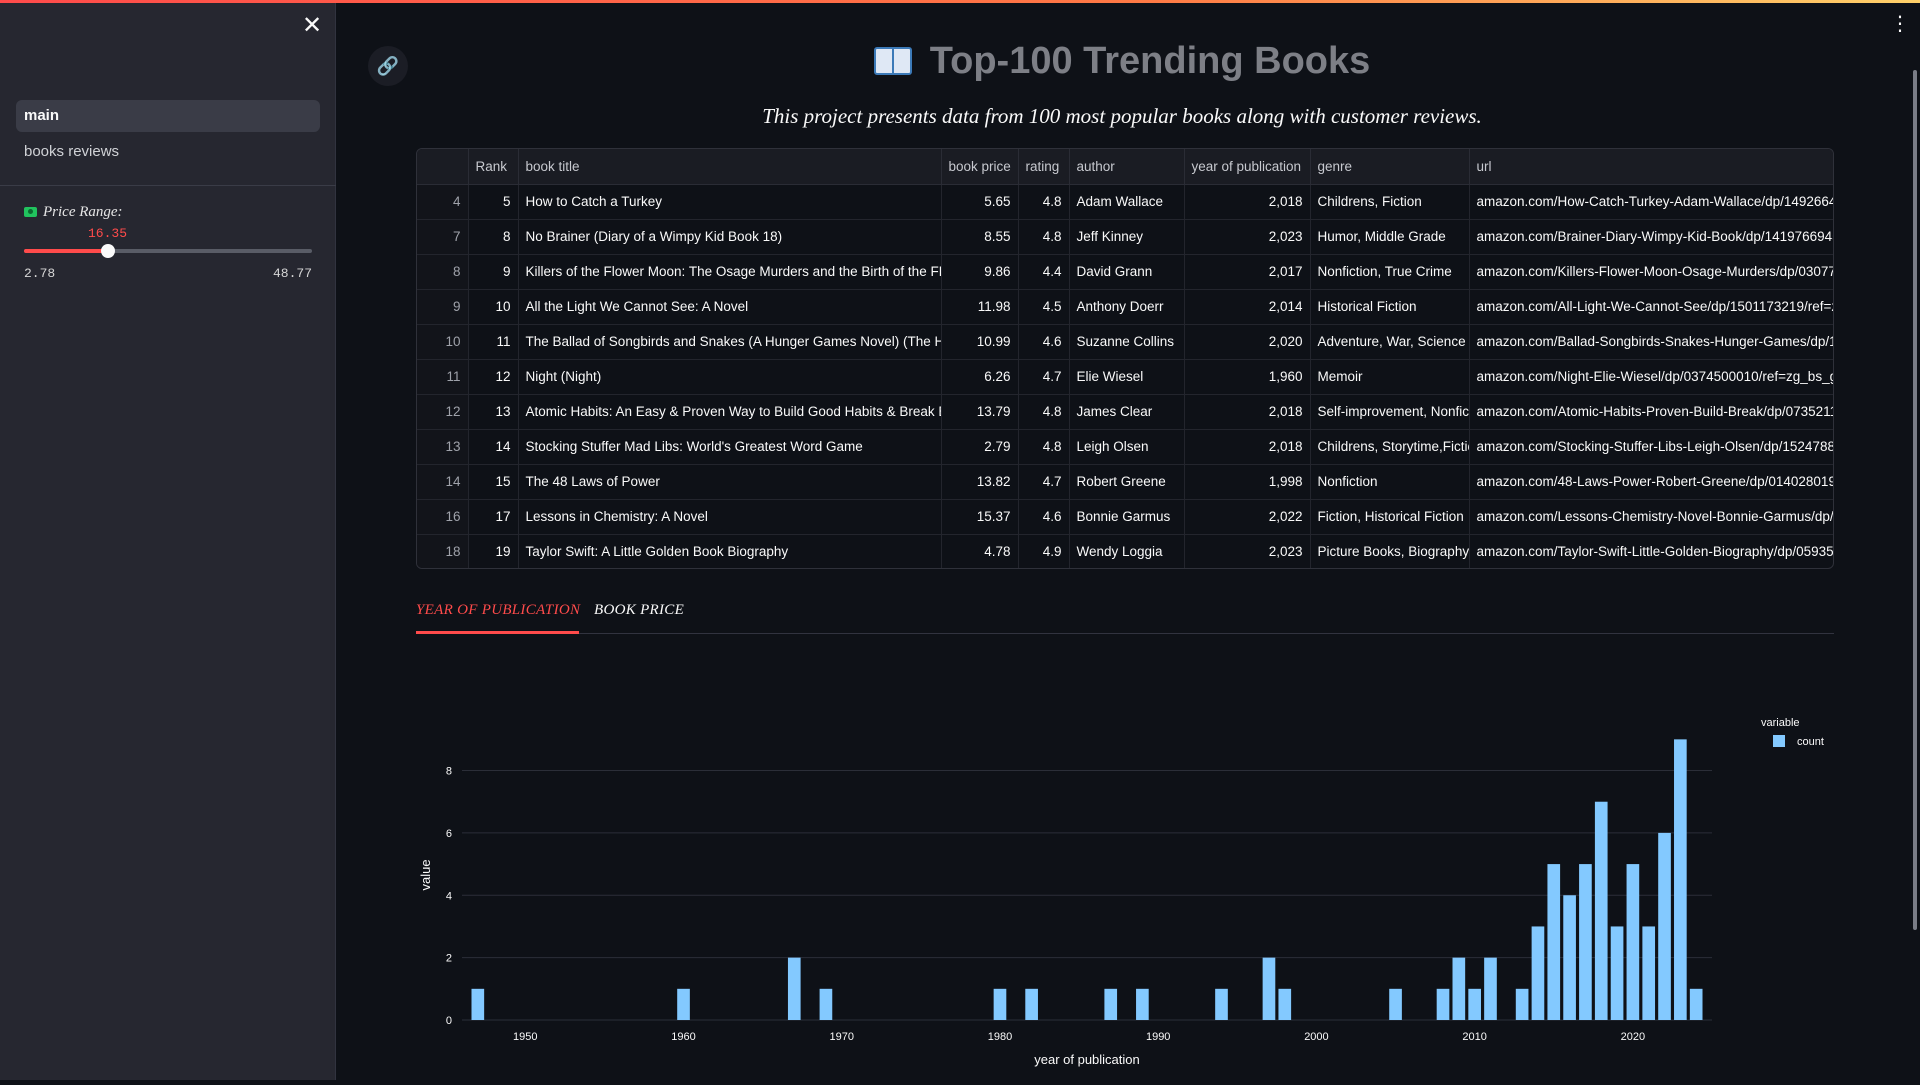 This screenshot has height=1085, width=1920. Describe the element at coordinates (980, 307) in the screenshot. I see `table-cell-book-price: 11.98` at that location.